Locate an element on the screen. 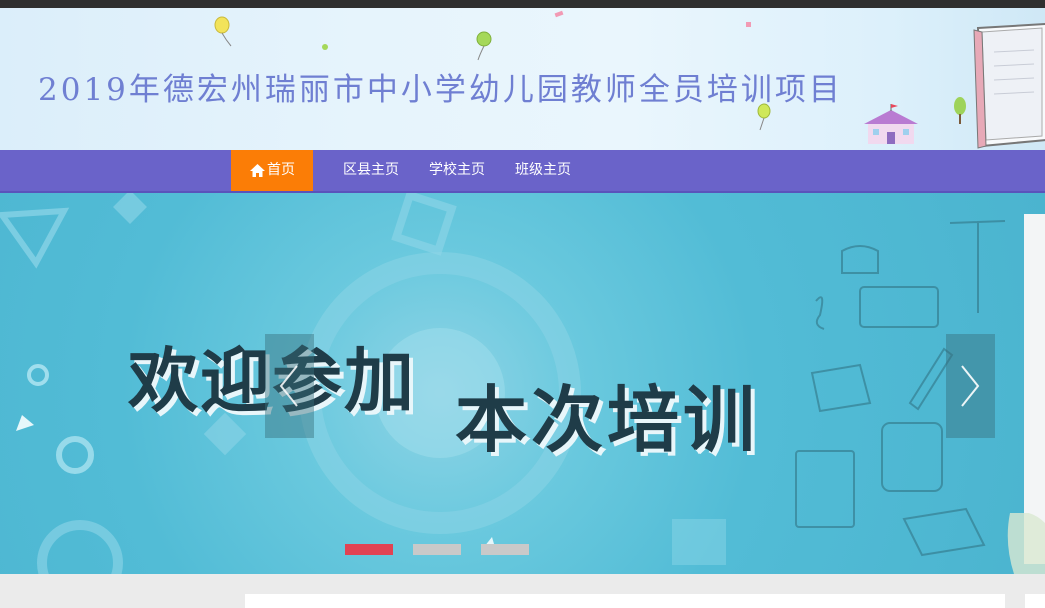 This screenshot has height=608, width=1045. book-illustration-icon is located at coordinates (1009, 86).